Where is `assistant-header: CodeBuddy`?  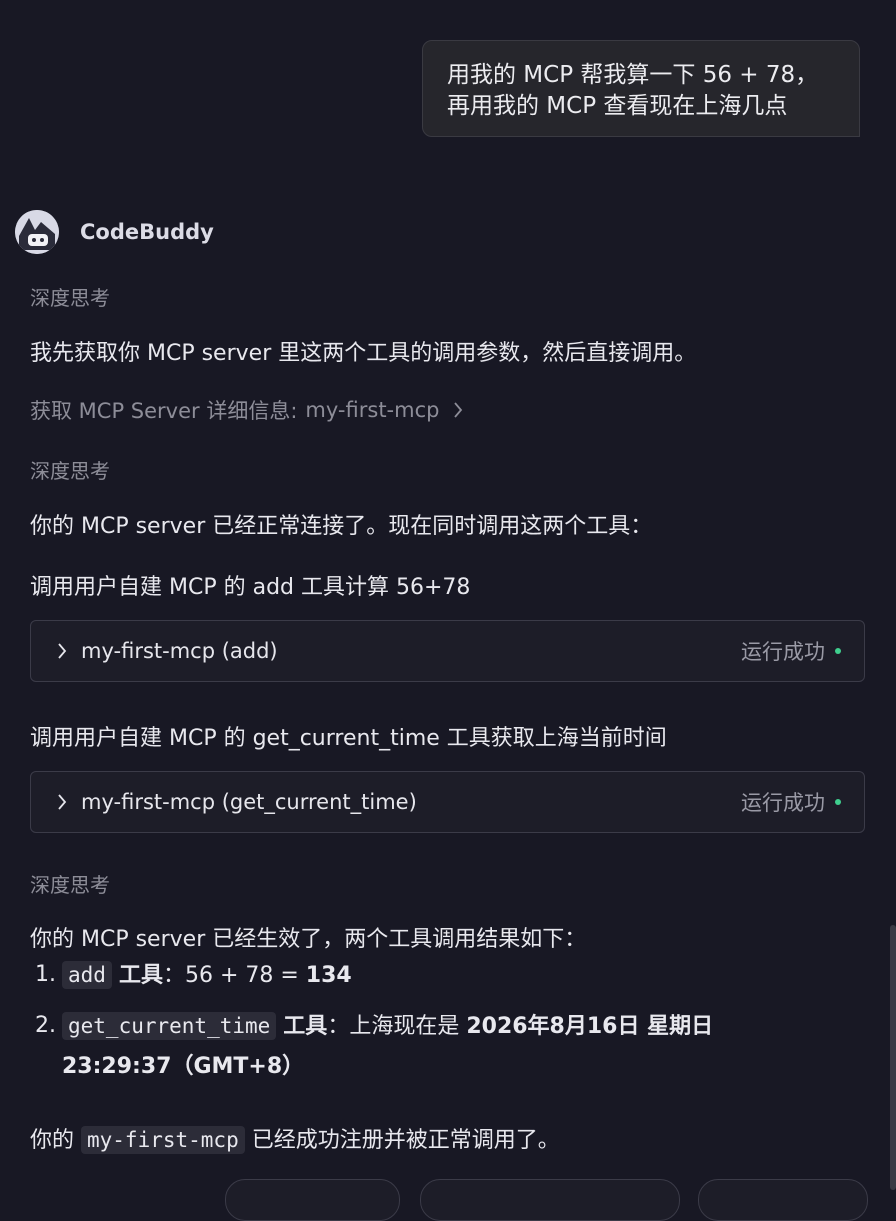
assistant-header: CodeBuddy is located at coordinates (114, 232).